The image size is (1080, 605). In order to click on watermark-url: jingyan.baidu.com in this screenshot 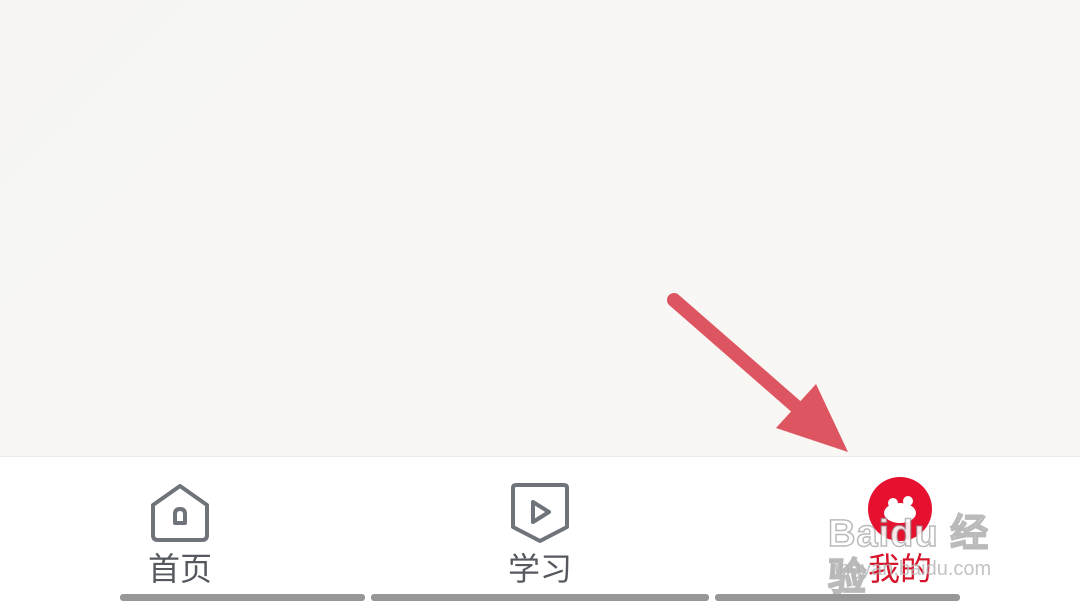, I will do `click(911, 569)`.